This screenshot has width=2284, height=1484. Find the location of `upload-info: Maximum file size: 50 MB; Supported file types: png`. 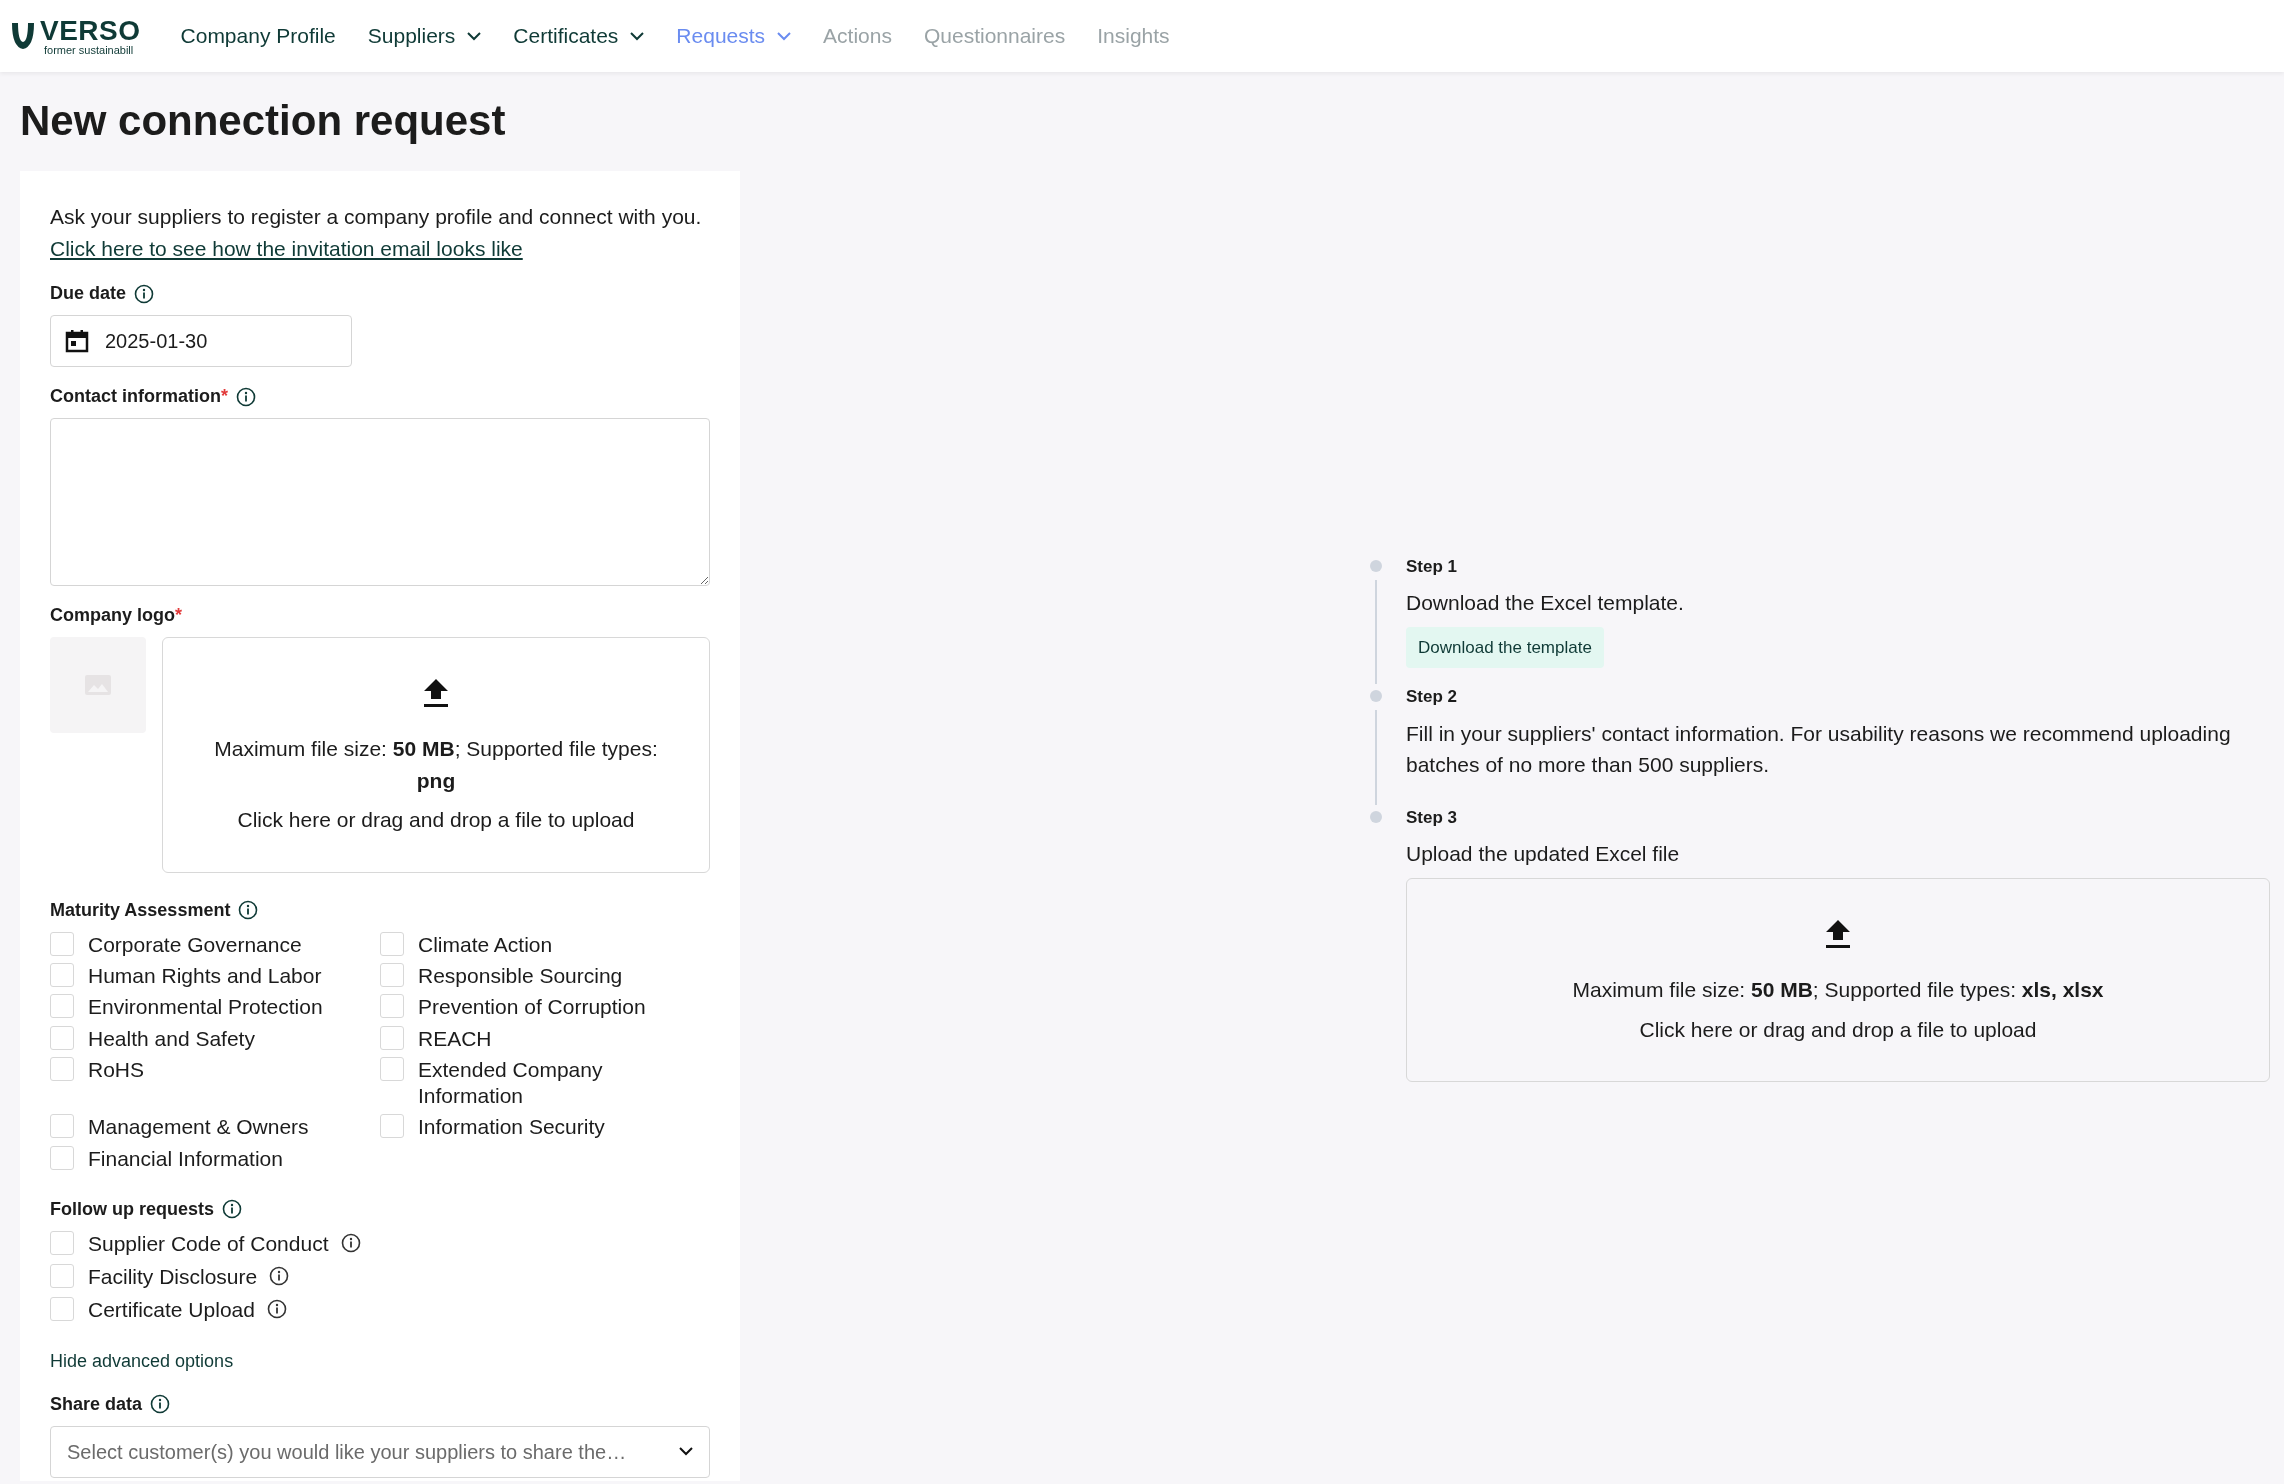

upload-info: Maximum file size: 50 MB; Supported file types: png is located at coordinates (436, 765).